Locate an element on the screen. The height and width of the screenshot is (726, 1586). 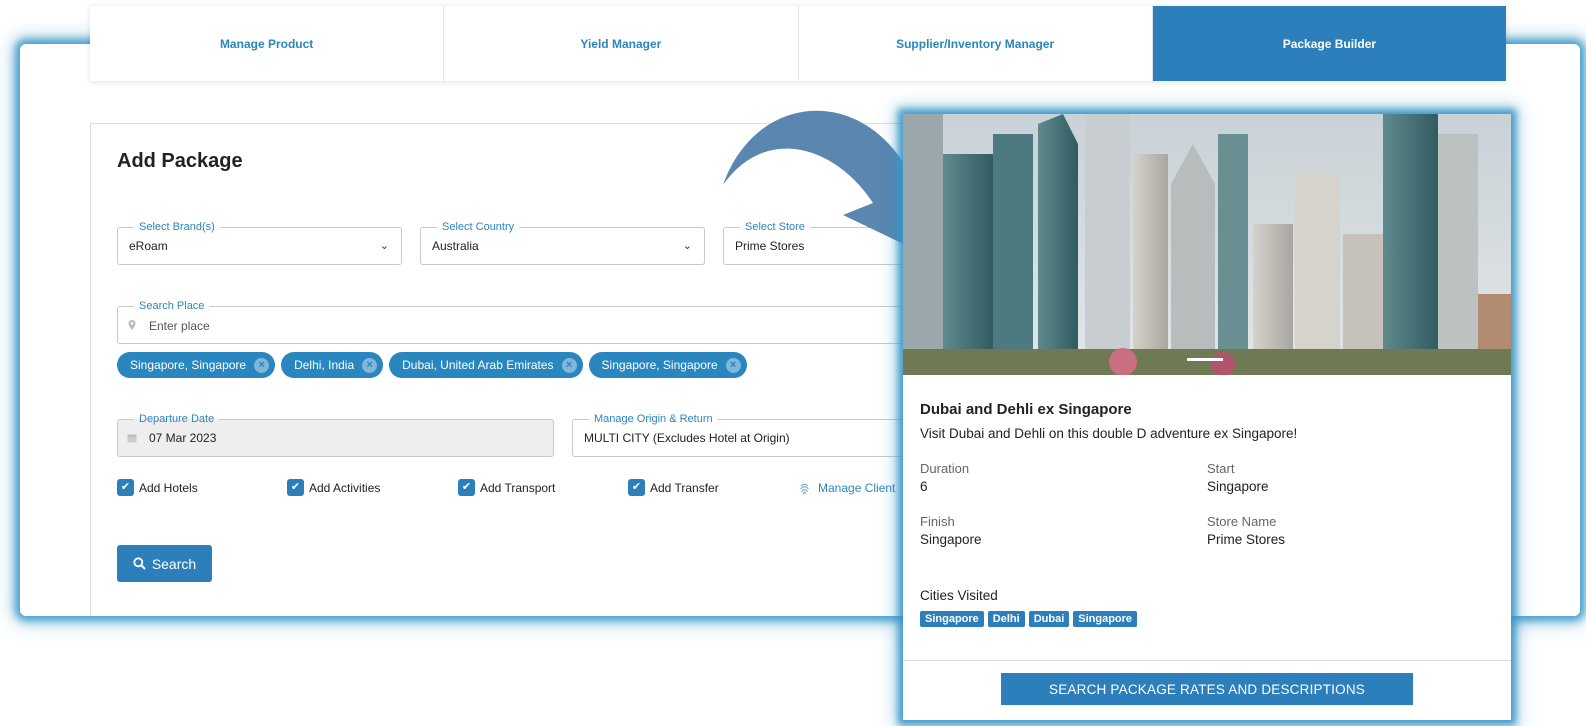
search-button: Search is located at coordinates (164, 563).